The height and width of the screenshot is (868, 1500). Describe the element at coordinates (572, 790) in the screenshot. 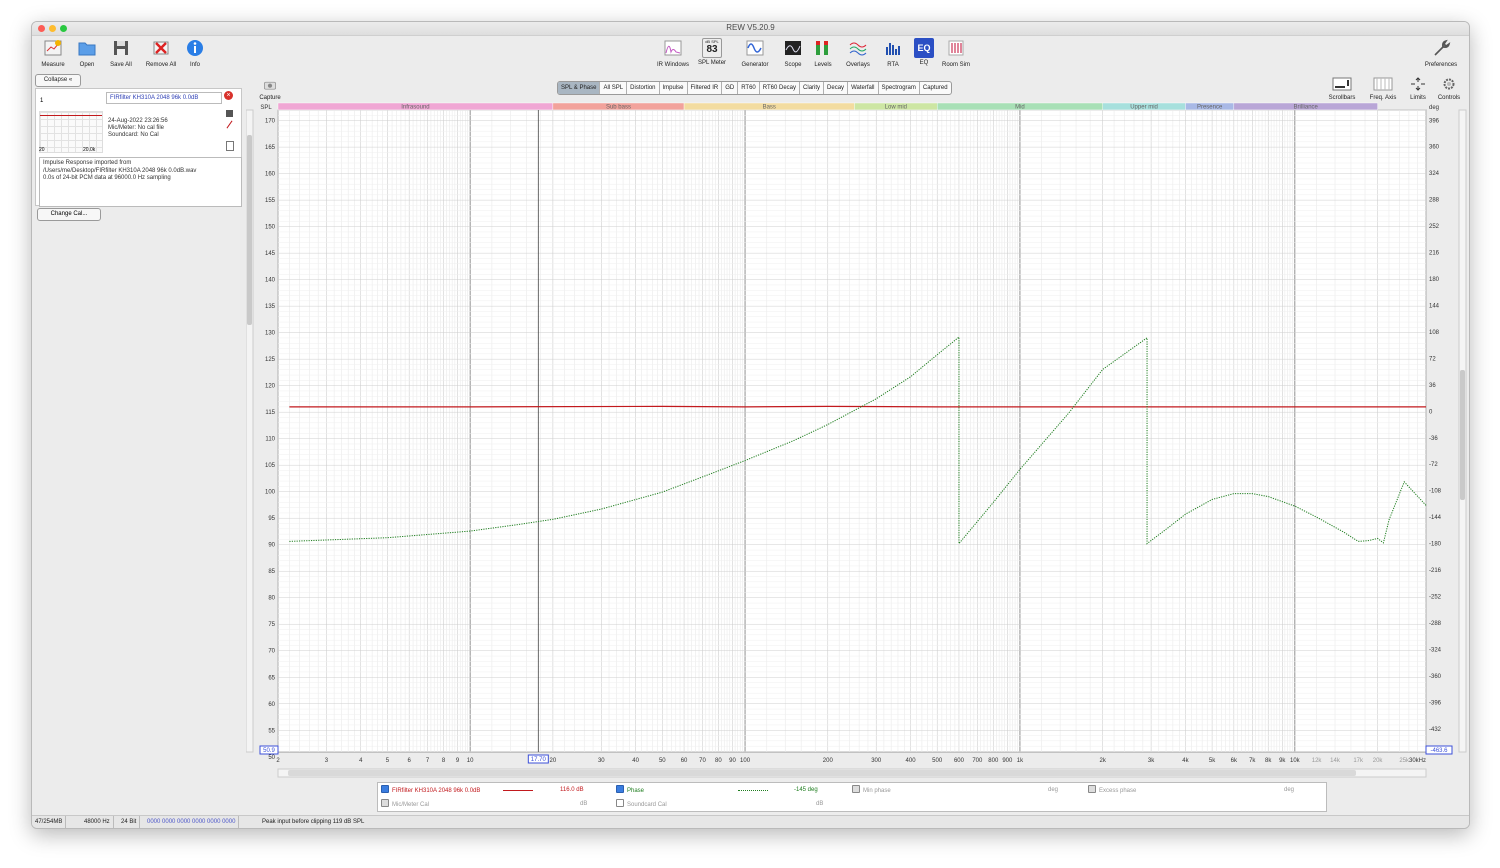

I see `legend-spl-value: 116.0 dB` at that location.